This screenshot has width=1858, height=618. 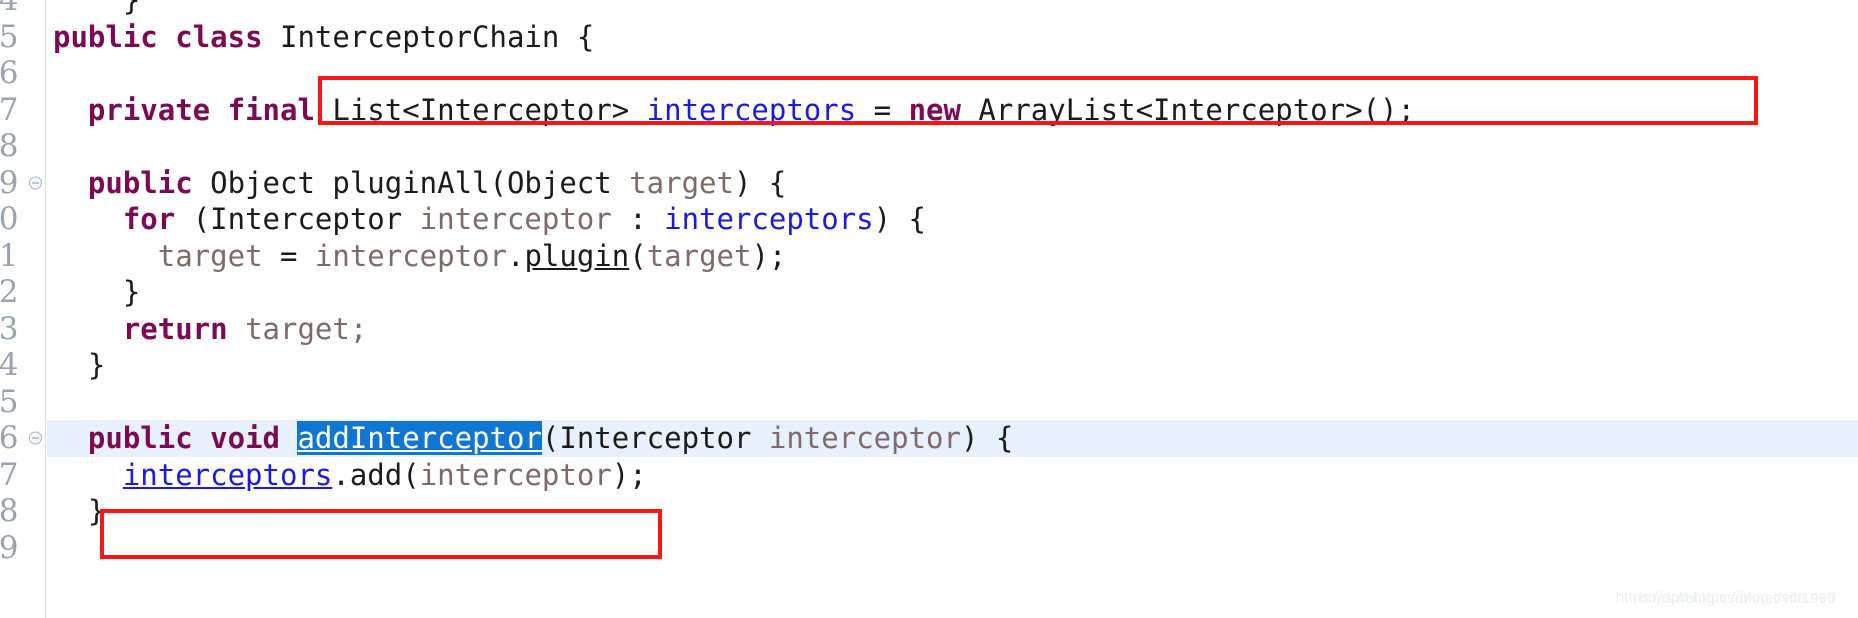 What do you see at coordinates (23, 292) in the screenshot?
I see `line-number: 22` at bounding box center [23, 292].